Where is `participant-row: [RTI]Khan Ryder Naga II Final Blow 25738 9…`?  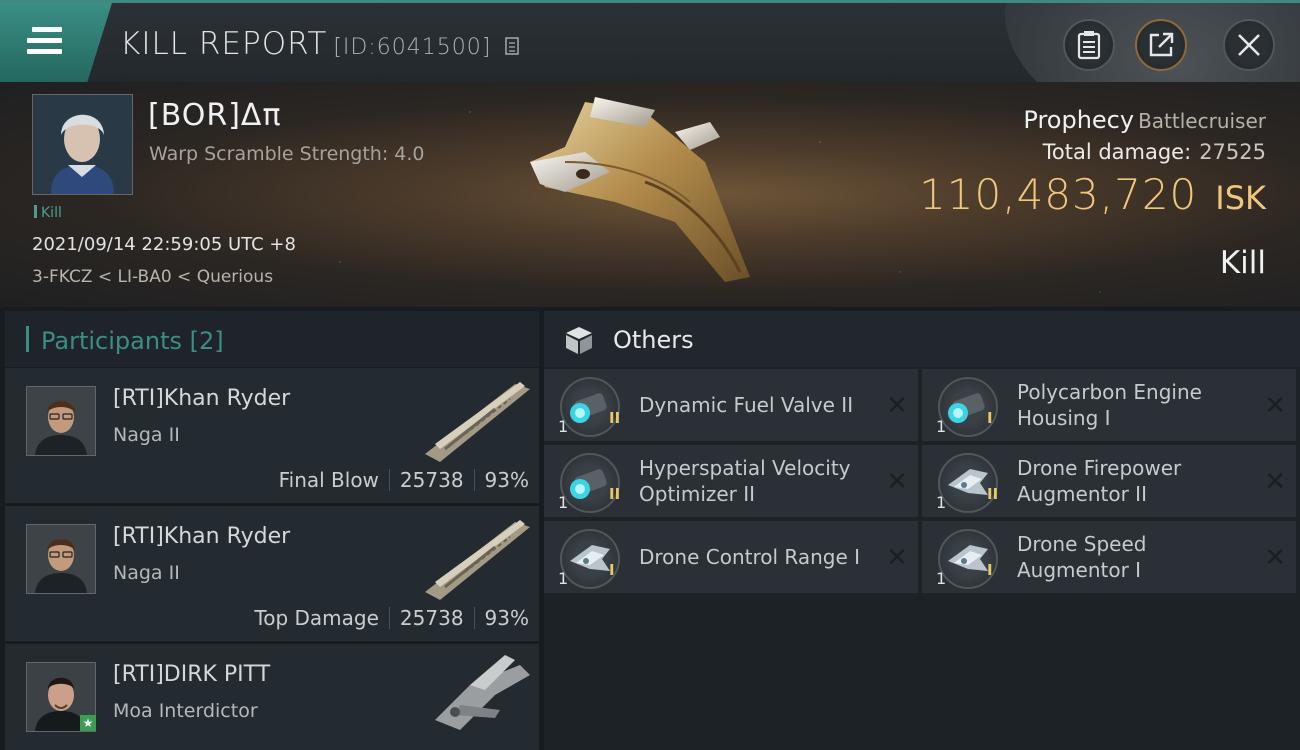
participant-row: [RTI]Khan Ryder Naga II Final Blow 25738 9… is located at coordinates (272, 435).